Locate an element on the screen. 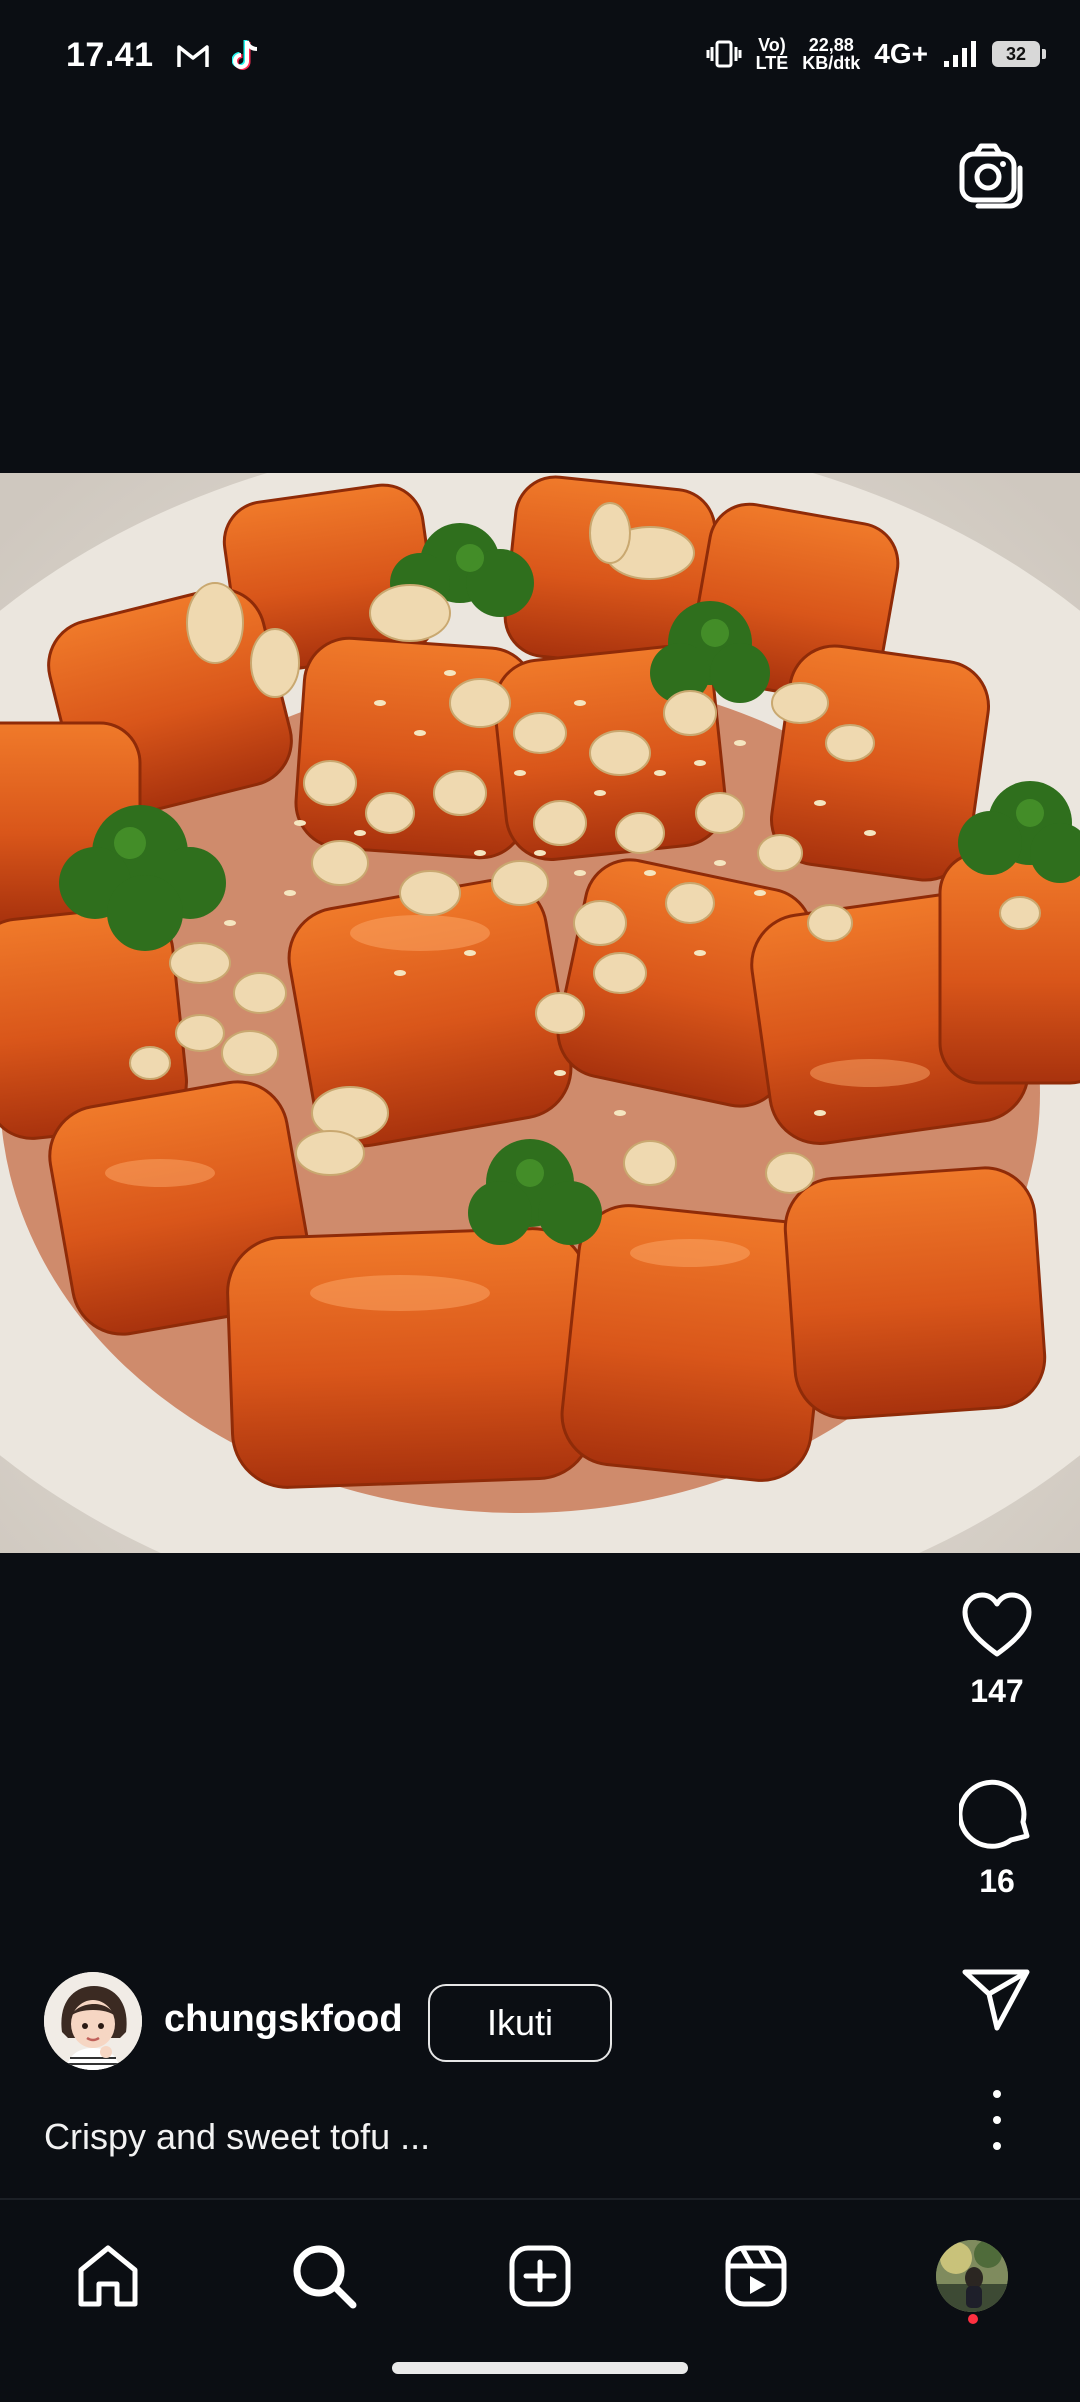 This screenshot has height=2402, width=1080. author-username: chungskfood is located at coordinates (283, 2019).